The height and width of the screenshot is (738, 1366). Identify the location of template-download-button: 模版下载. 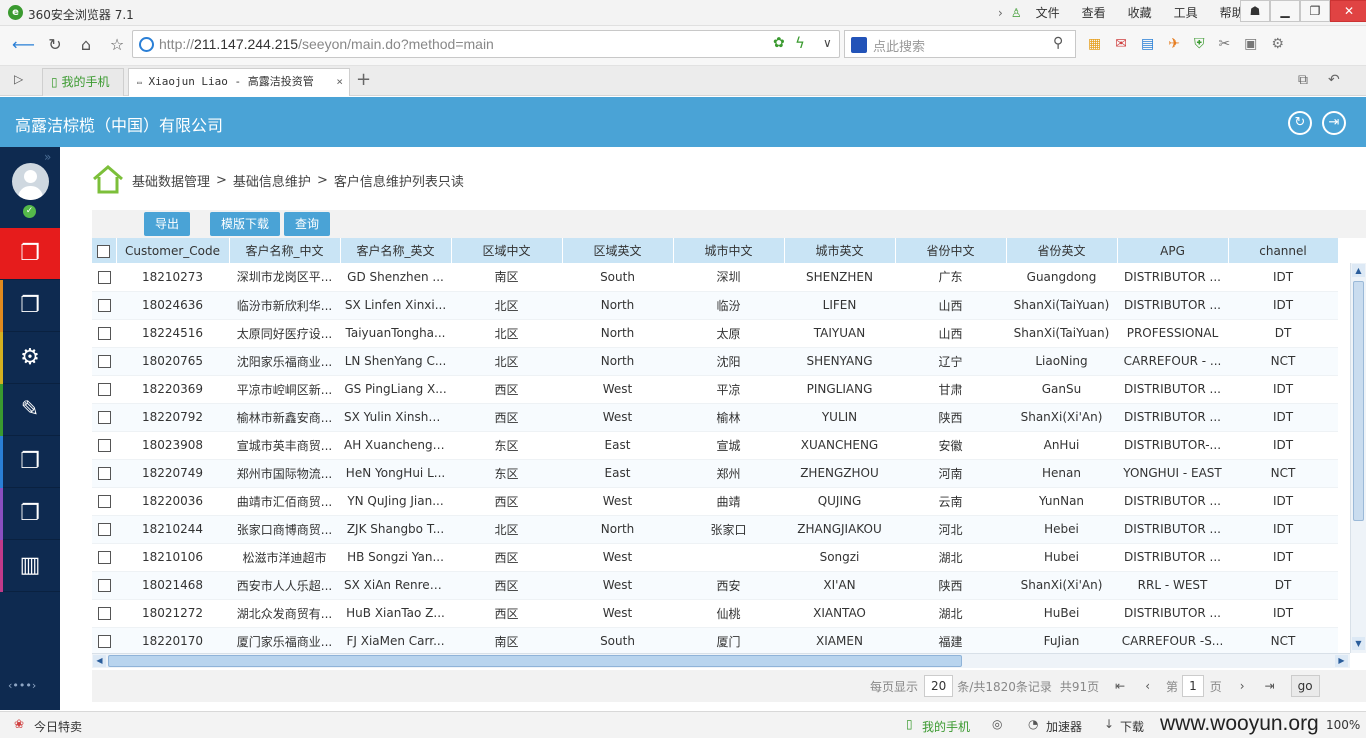
(245, 224).